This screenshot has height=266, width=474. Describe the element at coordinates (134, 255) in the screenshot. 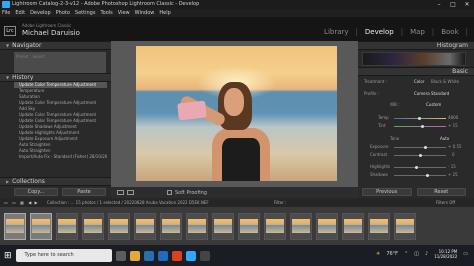

I see `file-explorer-icon` at that location.